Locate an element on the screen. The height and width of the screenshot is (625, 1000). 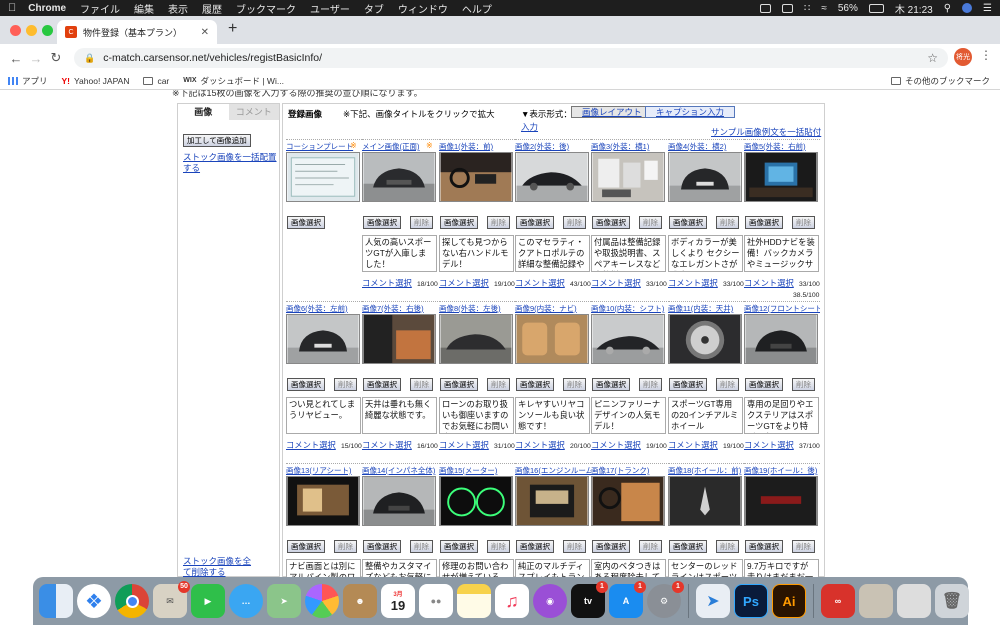
menu-help: ヘルプ is located at coordinates (477, 8).